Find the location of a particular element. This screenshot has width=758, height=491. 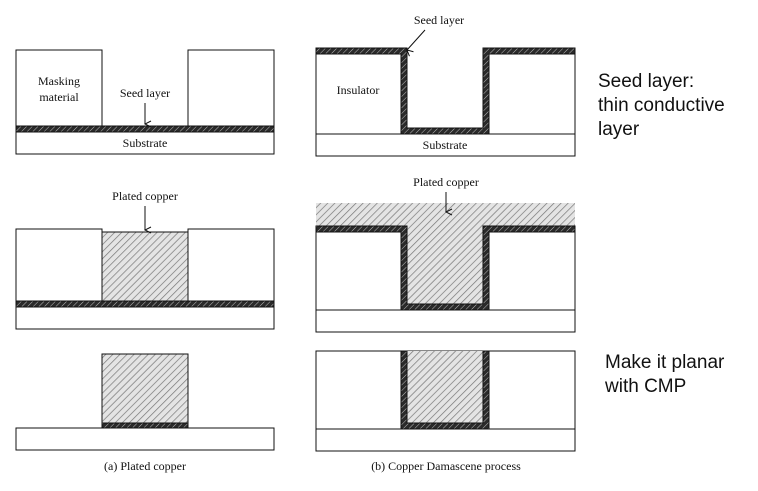

substrate-a2 is located at coordinates (145, 318).